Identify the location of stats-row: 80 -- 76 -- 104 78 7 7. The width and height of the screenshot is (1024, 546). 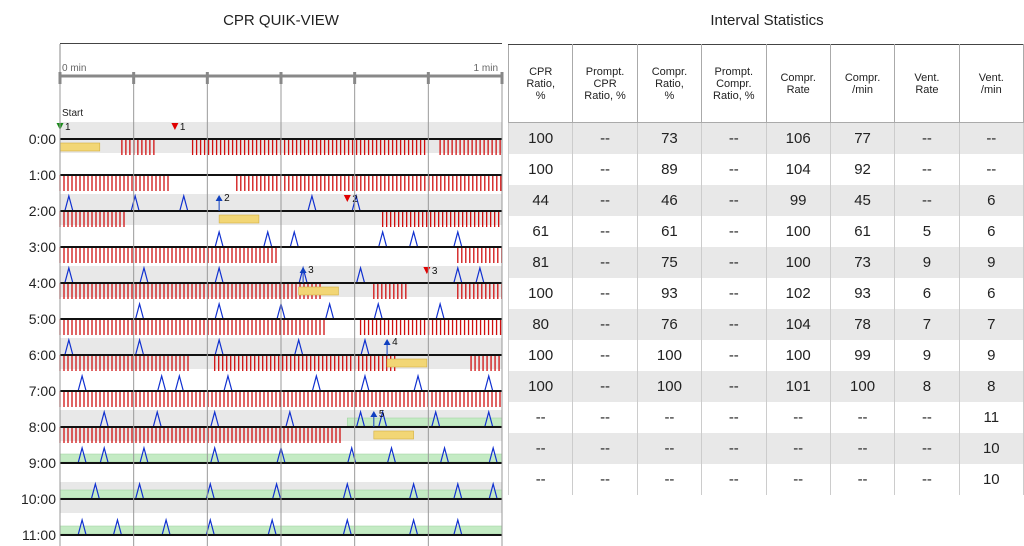
(765, 324).